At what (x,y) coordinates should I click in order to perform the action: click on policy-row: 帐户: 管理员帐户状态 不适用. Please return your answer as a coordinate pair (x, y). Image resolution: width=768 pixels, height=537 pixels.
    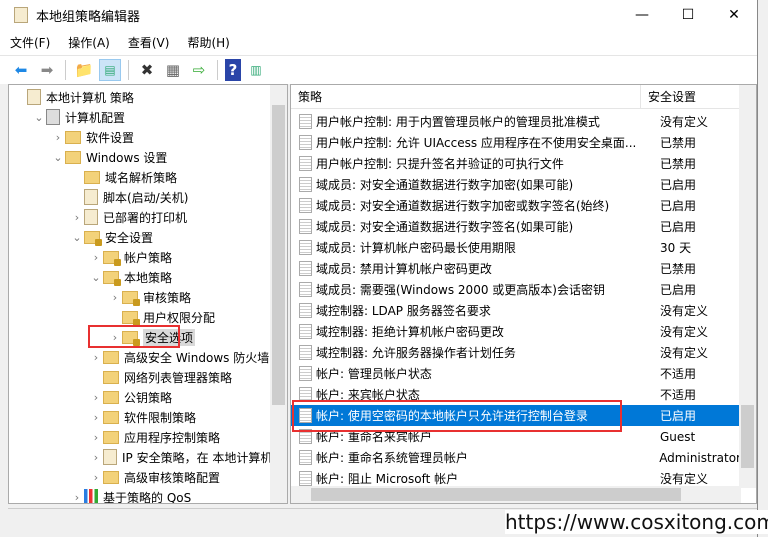
    Looking at the image, I should click on (516, 373).